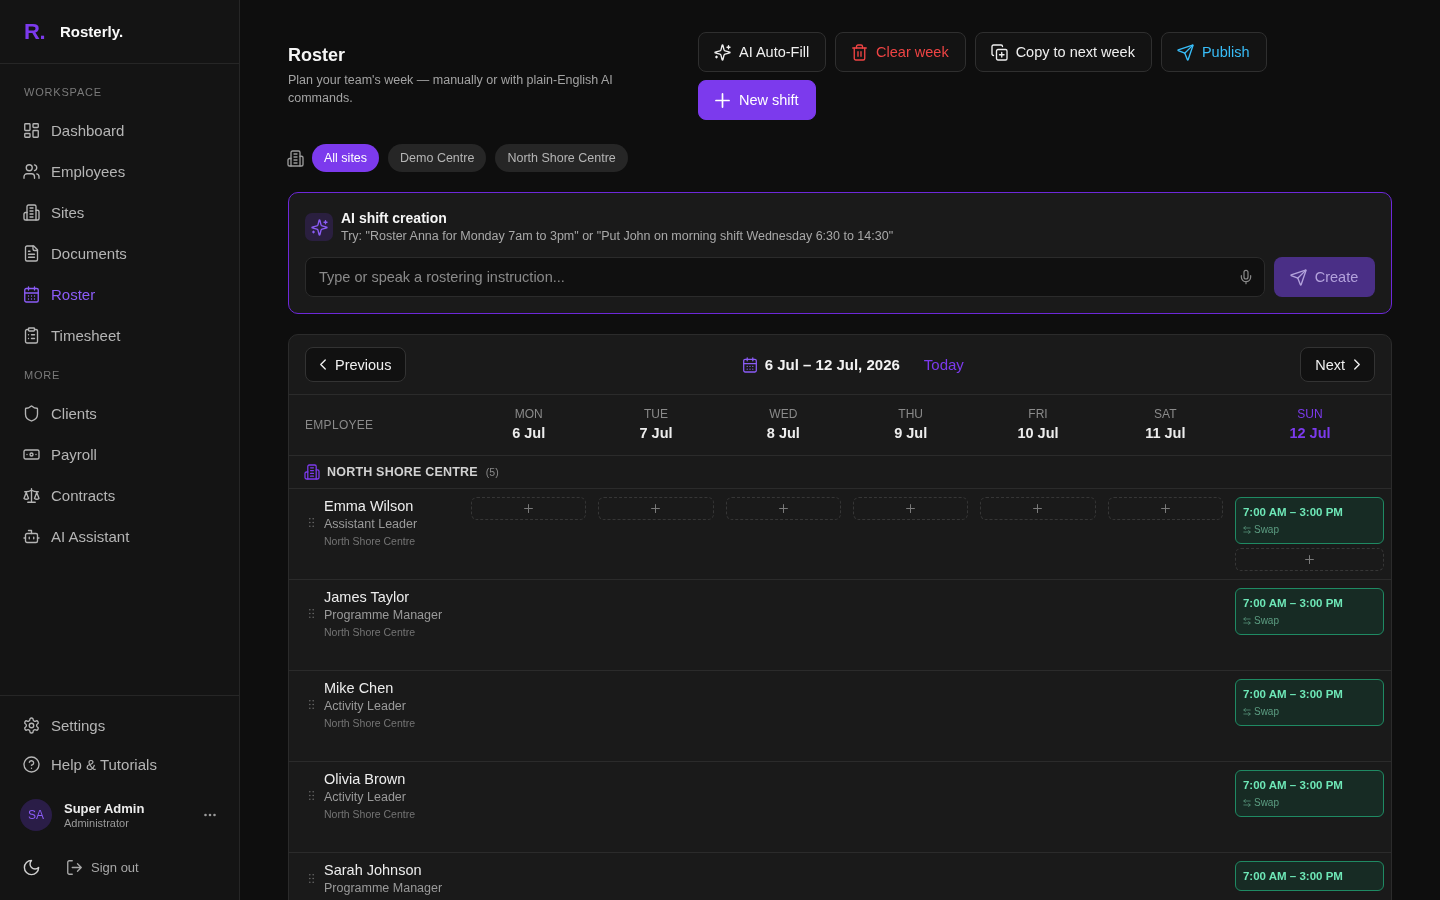 This screenshot has height=900, width=1440. I want to click on day-date: 6 Jul, so click(529, 433).